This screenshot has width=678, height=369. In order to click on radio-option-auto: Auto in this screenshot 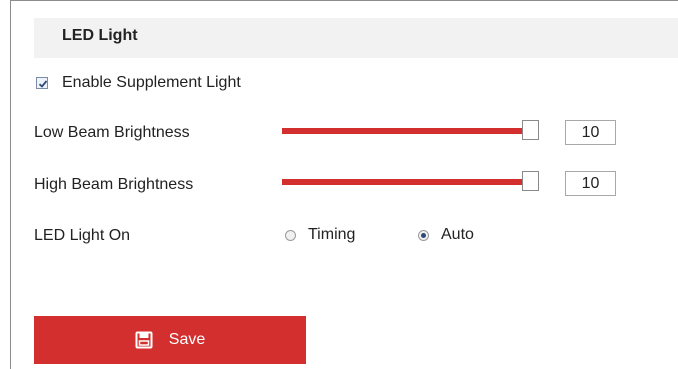, I will do `click(446, 235)`.